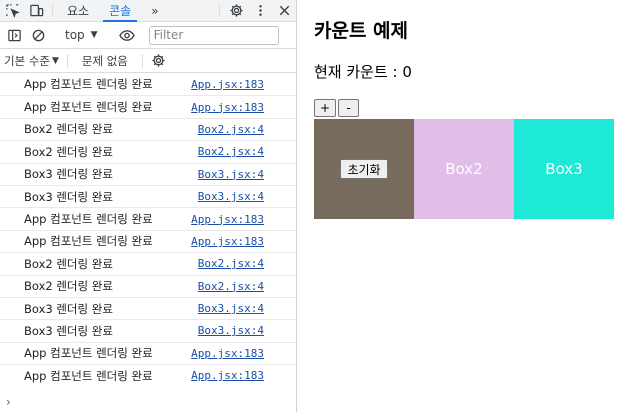 Image resolution: width=622 pixels, height=412 pixels. I want to click on reset-button: 초기화, so click(364, 169).